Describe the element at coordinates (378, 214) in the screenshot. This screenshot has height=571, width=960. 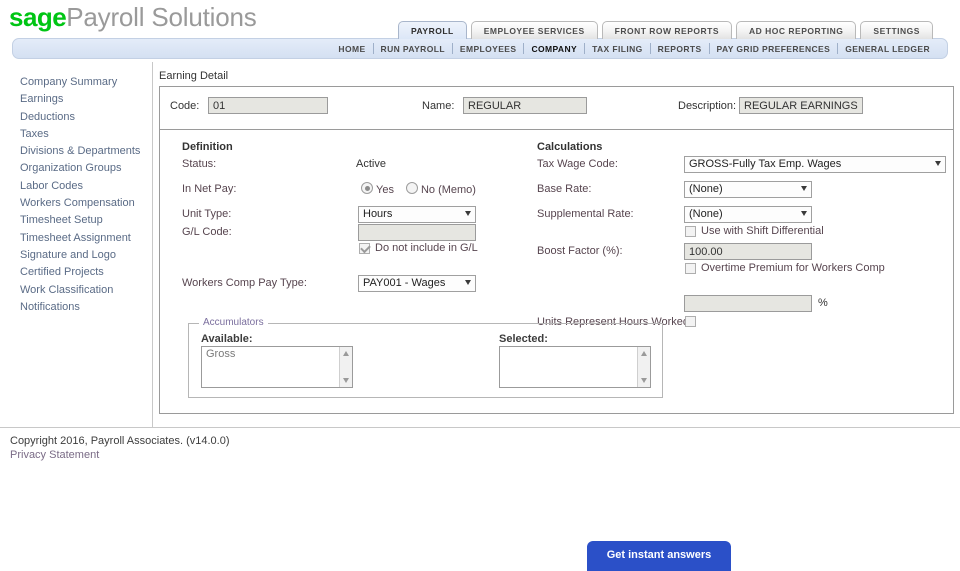
I see `unit-type-value: Hours` at that location.